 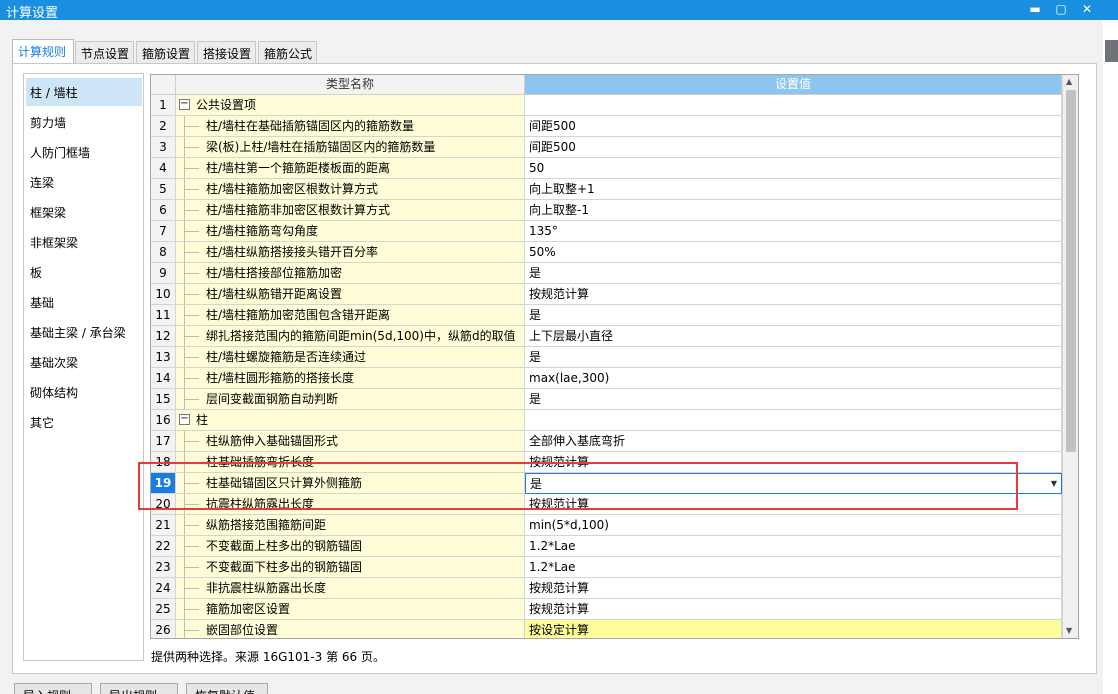 What do you see at coordinates (84, 272) in the screenshot?
I see `list-item: 板` at bounding box center [84, 272].